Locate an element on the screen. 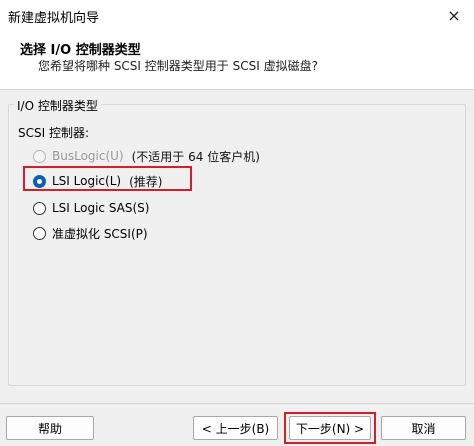 Image resolution: width=474 pixels, height=446 pixels. help-button: 帮助 is located at coordinates (50, 428).